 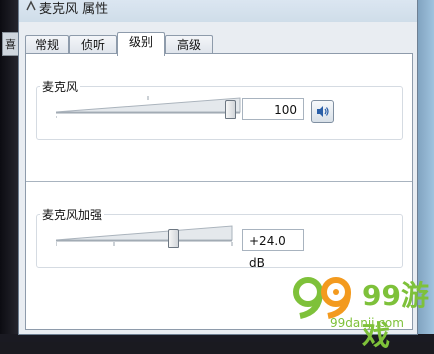 I want to click on tab-listen: 侦听, so click(x=93, y=45).